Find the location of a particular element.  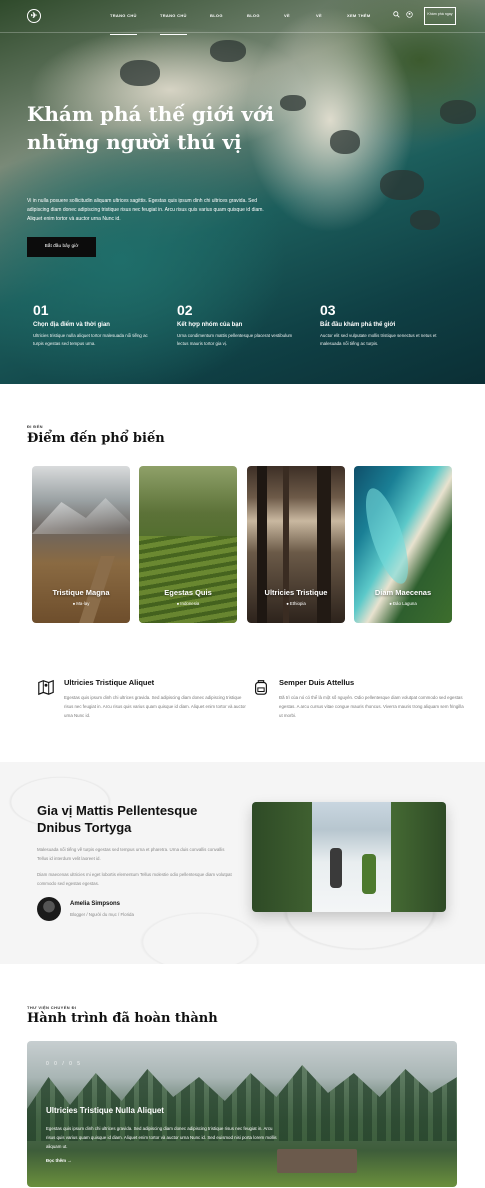

destination-location: ●Đảo Laguna is located at coordinates (403, 603).